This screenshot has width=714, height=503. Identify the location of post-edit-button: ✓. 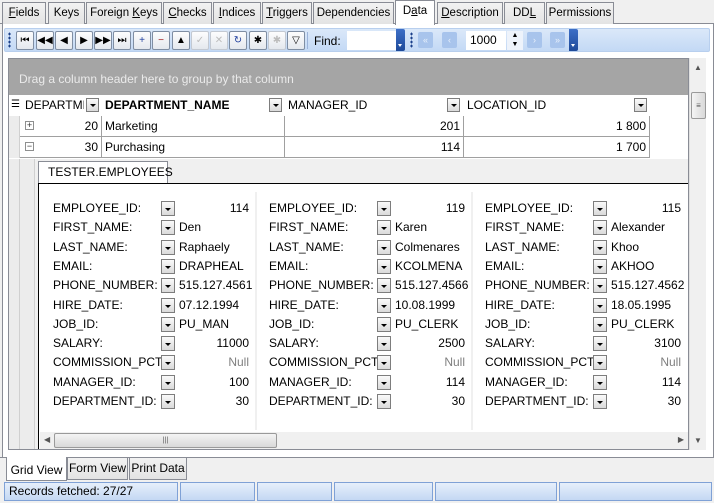
(200, 40).